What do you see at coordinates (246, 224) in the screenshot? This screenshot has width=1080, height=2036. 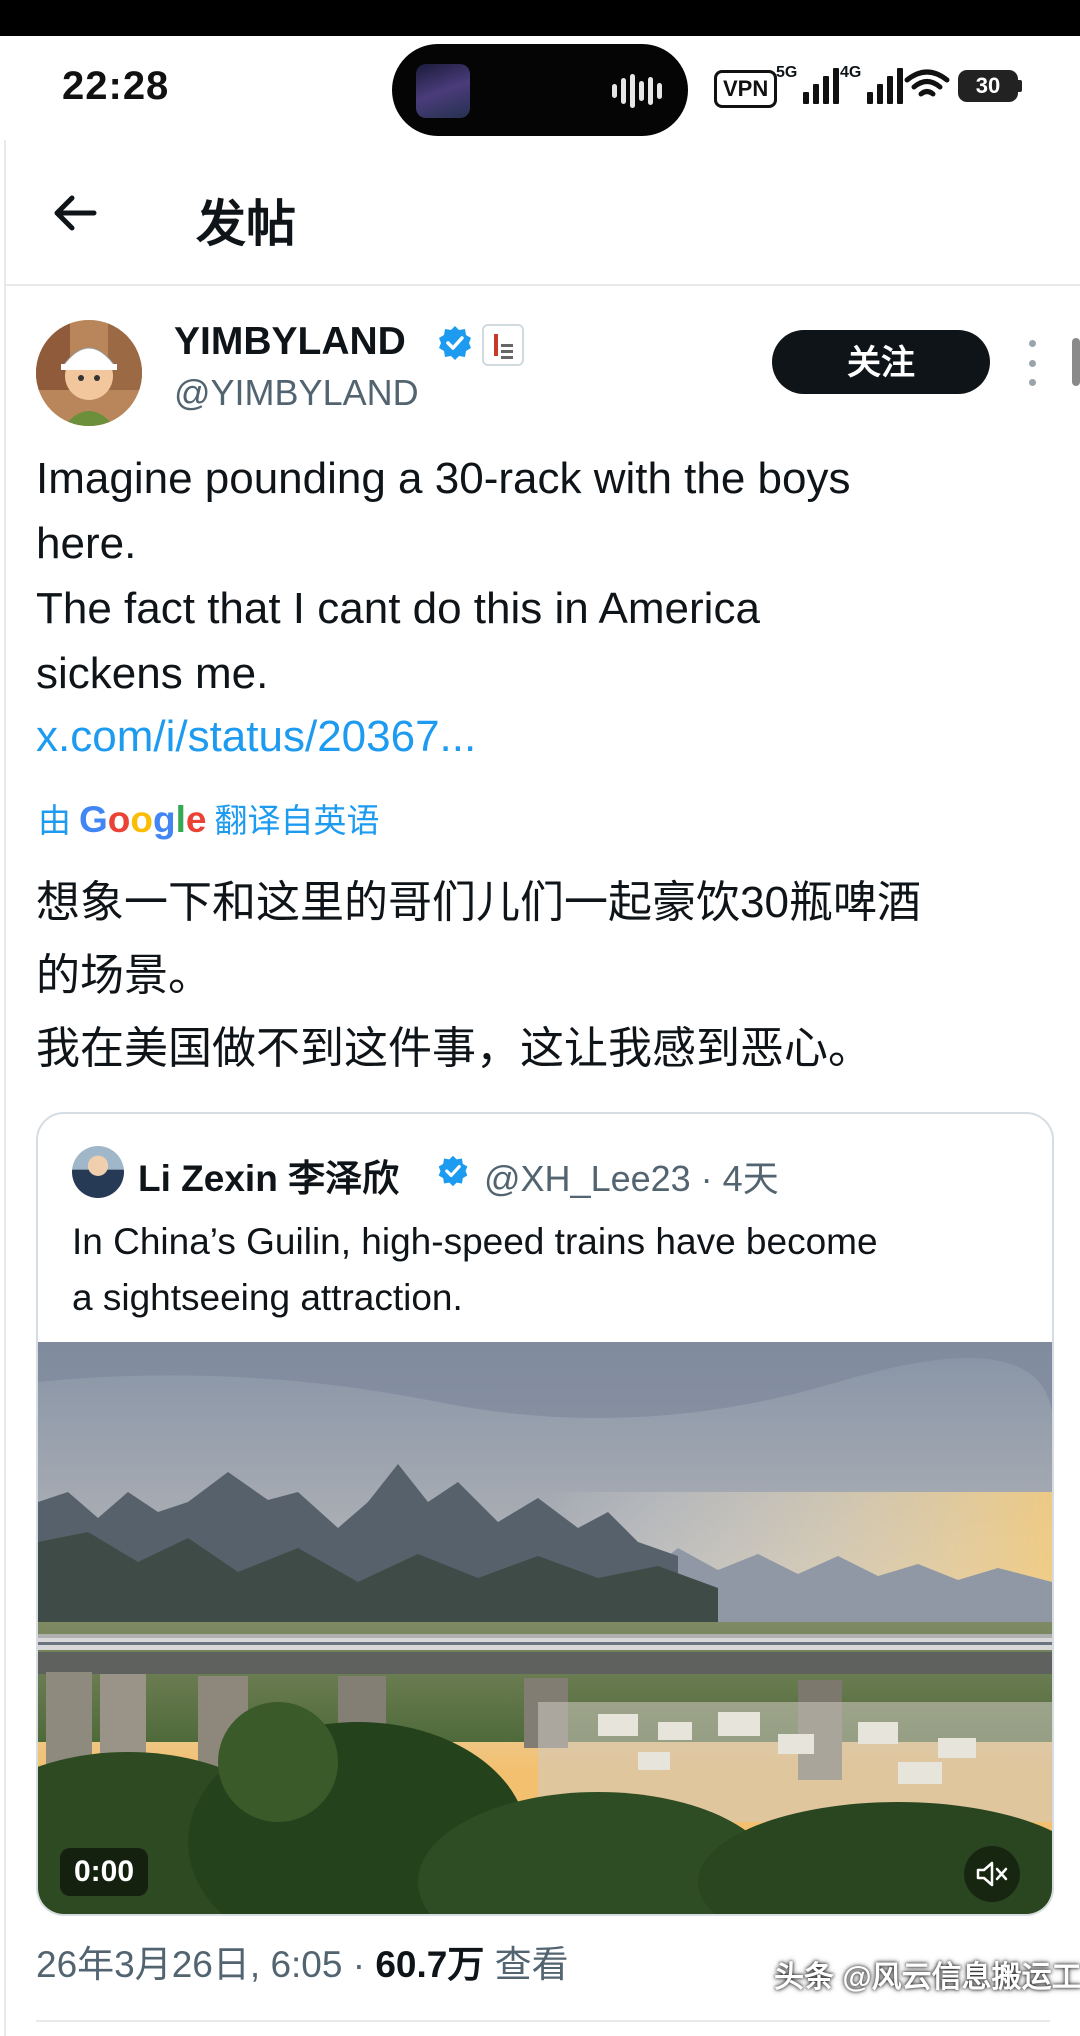 I see `page-title: 发帖` at bounding box center [246, 224].